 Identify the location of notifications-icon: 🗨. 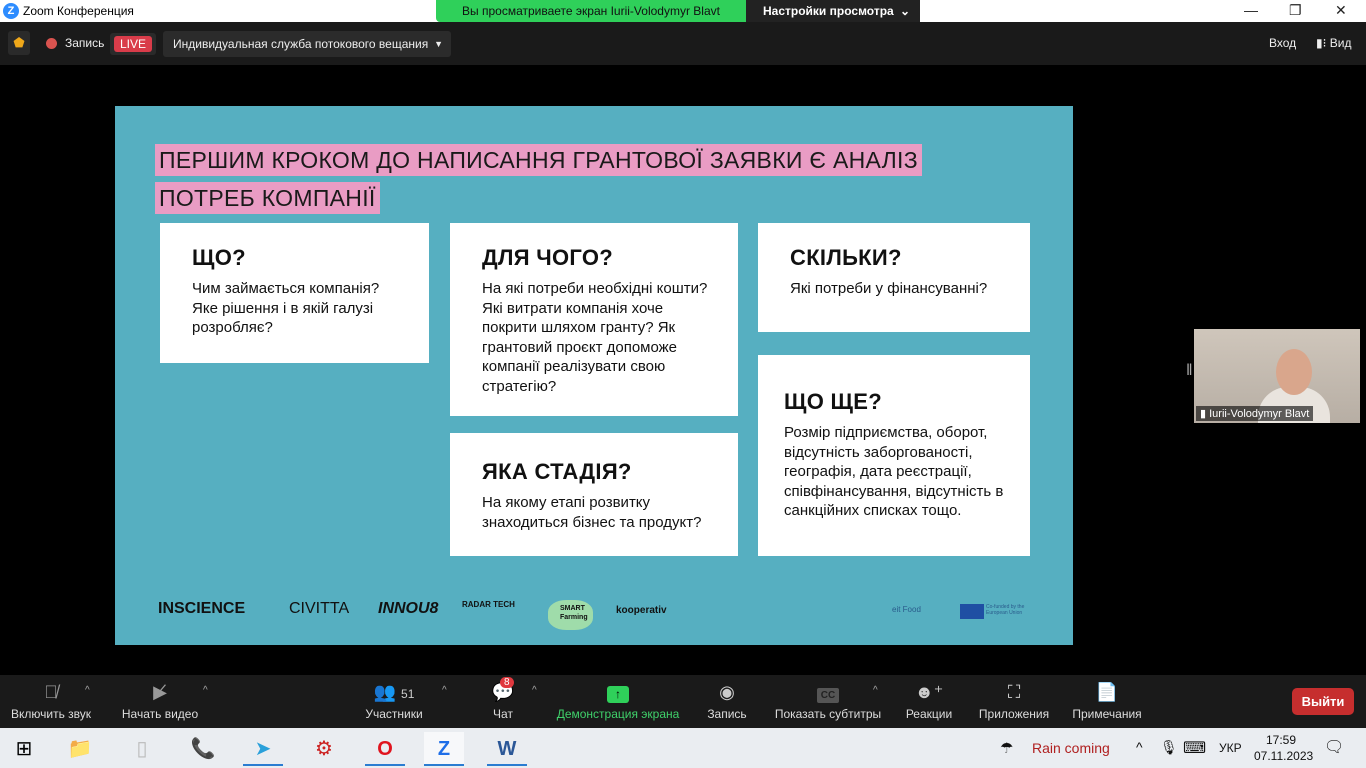
(1334, 747).